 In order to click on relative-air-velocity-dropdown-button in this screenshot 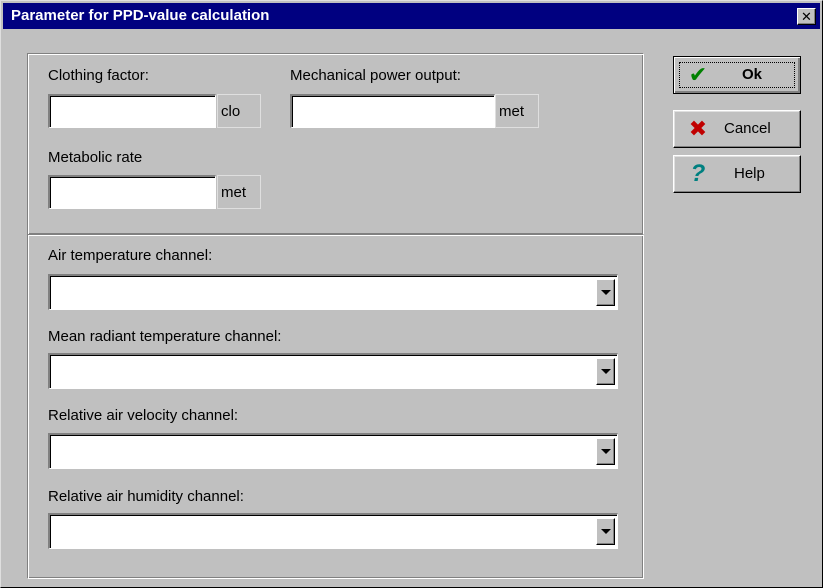, I will do `click(605, 451)`.